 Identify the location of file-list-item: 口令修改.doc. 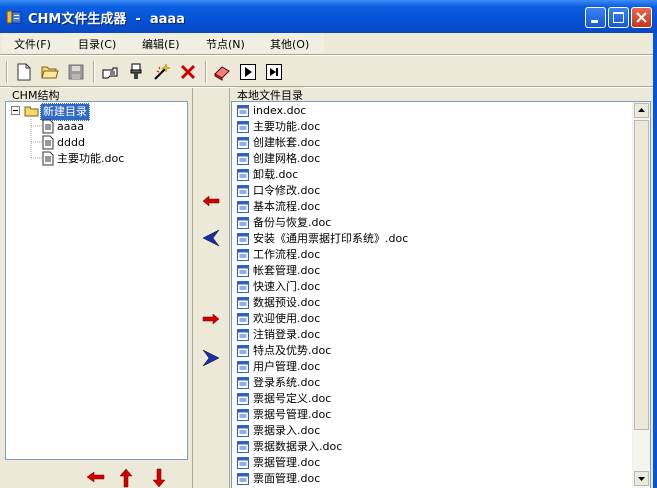
(278, 191).